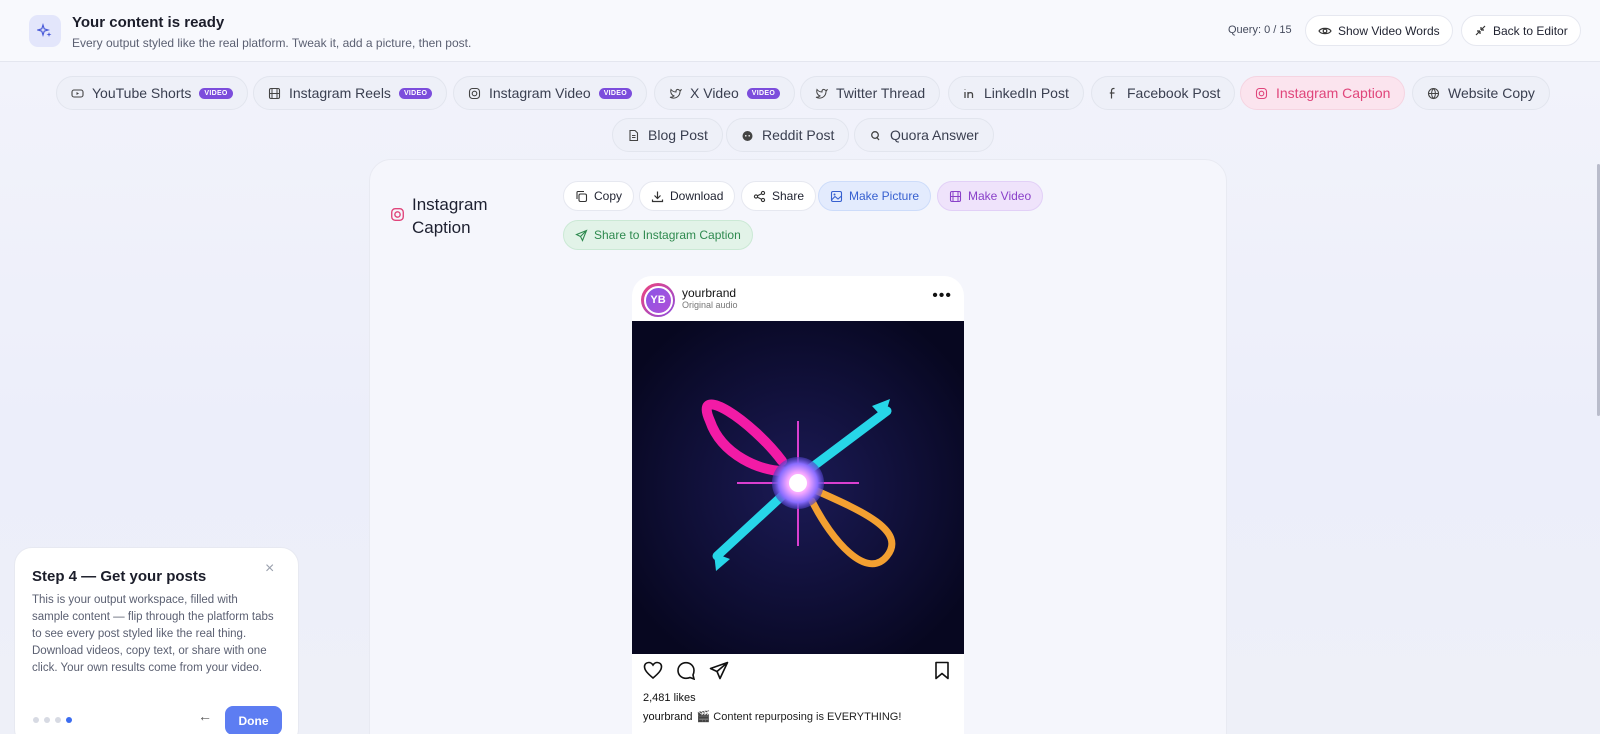 This screenshot has height=734, width=1600. I want to click on query-counter: Query: 0 / 15, so click(1260, 30).